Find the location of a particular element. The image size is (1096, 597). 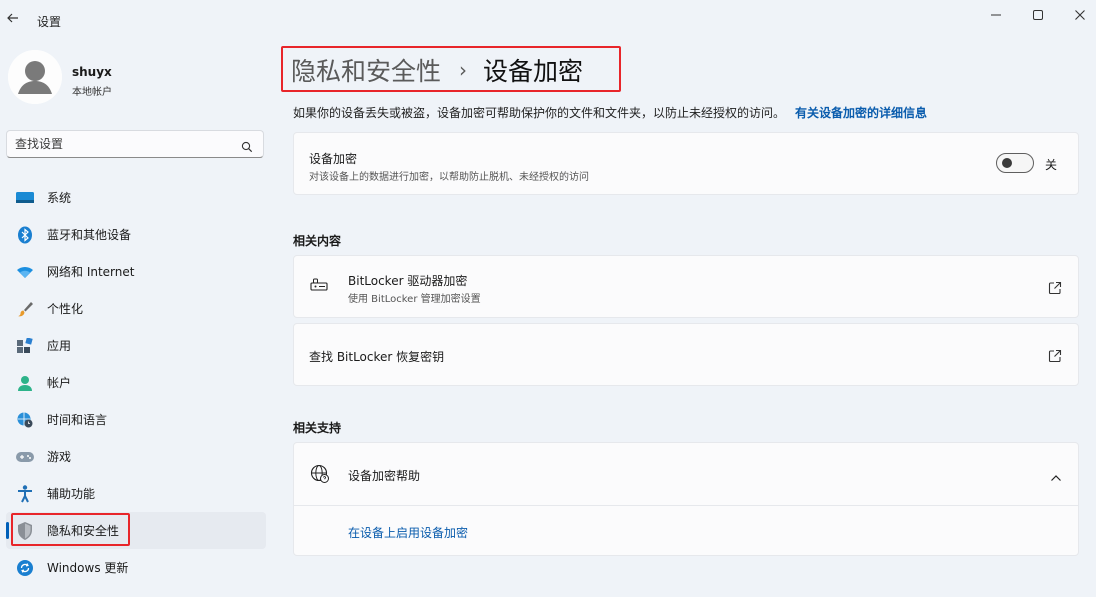

sidebar-item-label: 个性化 is located at coordinates (65, 309).